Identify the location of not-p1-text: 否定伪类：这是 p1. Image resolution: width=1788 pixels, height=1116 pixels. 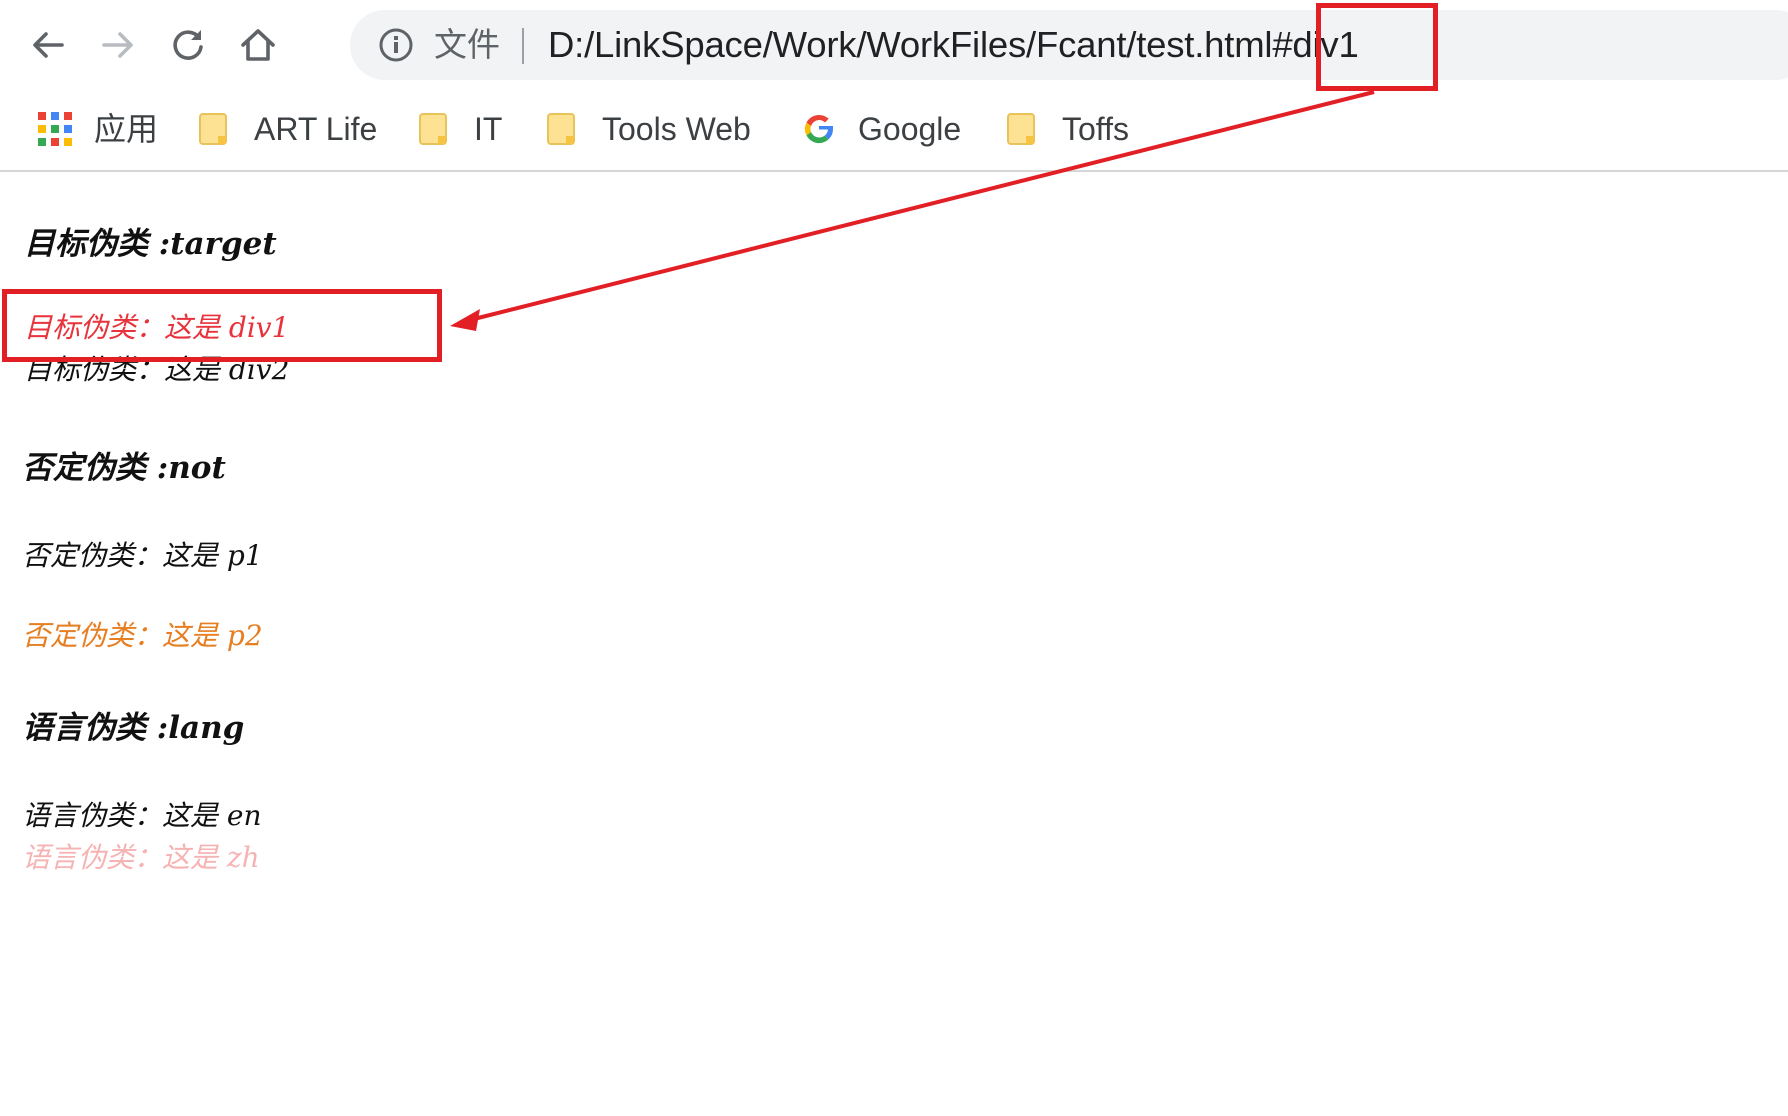
(142, 555).